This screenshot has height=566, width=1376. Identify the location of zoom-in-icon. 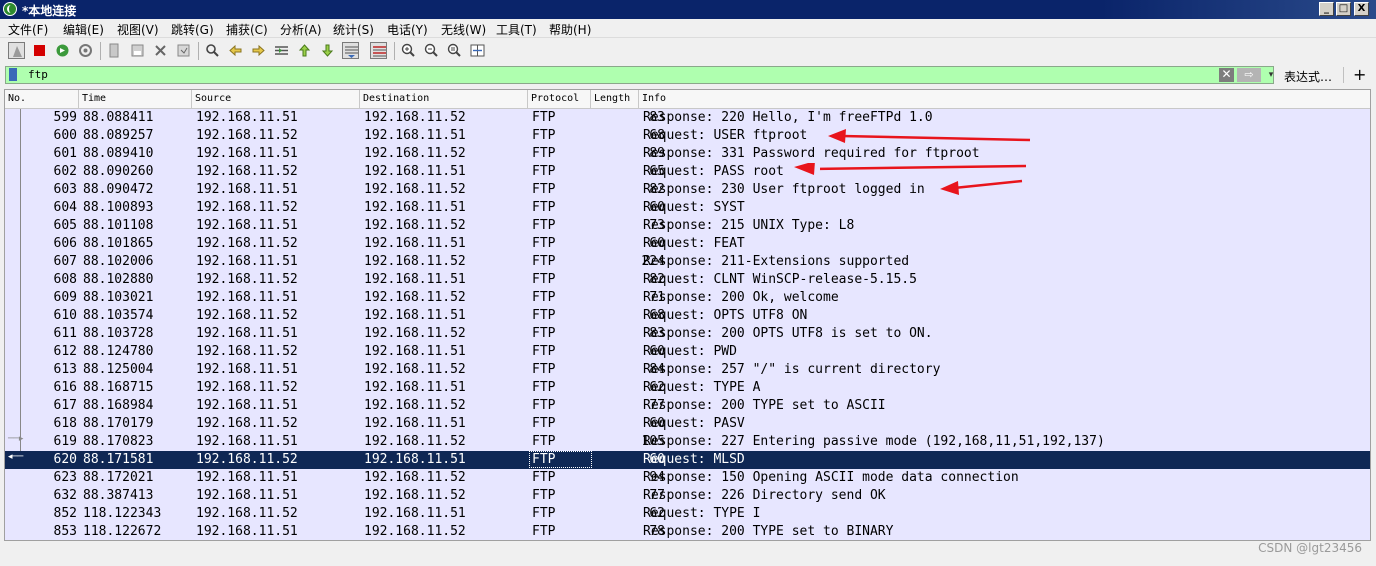
(408, 50).